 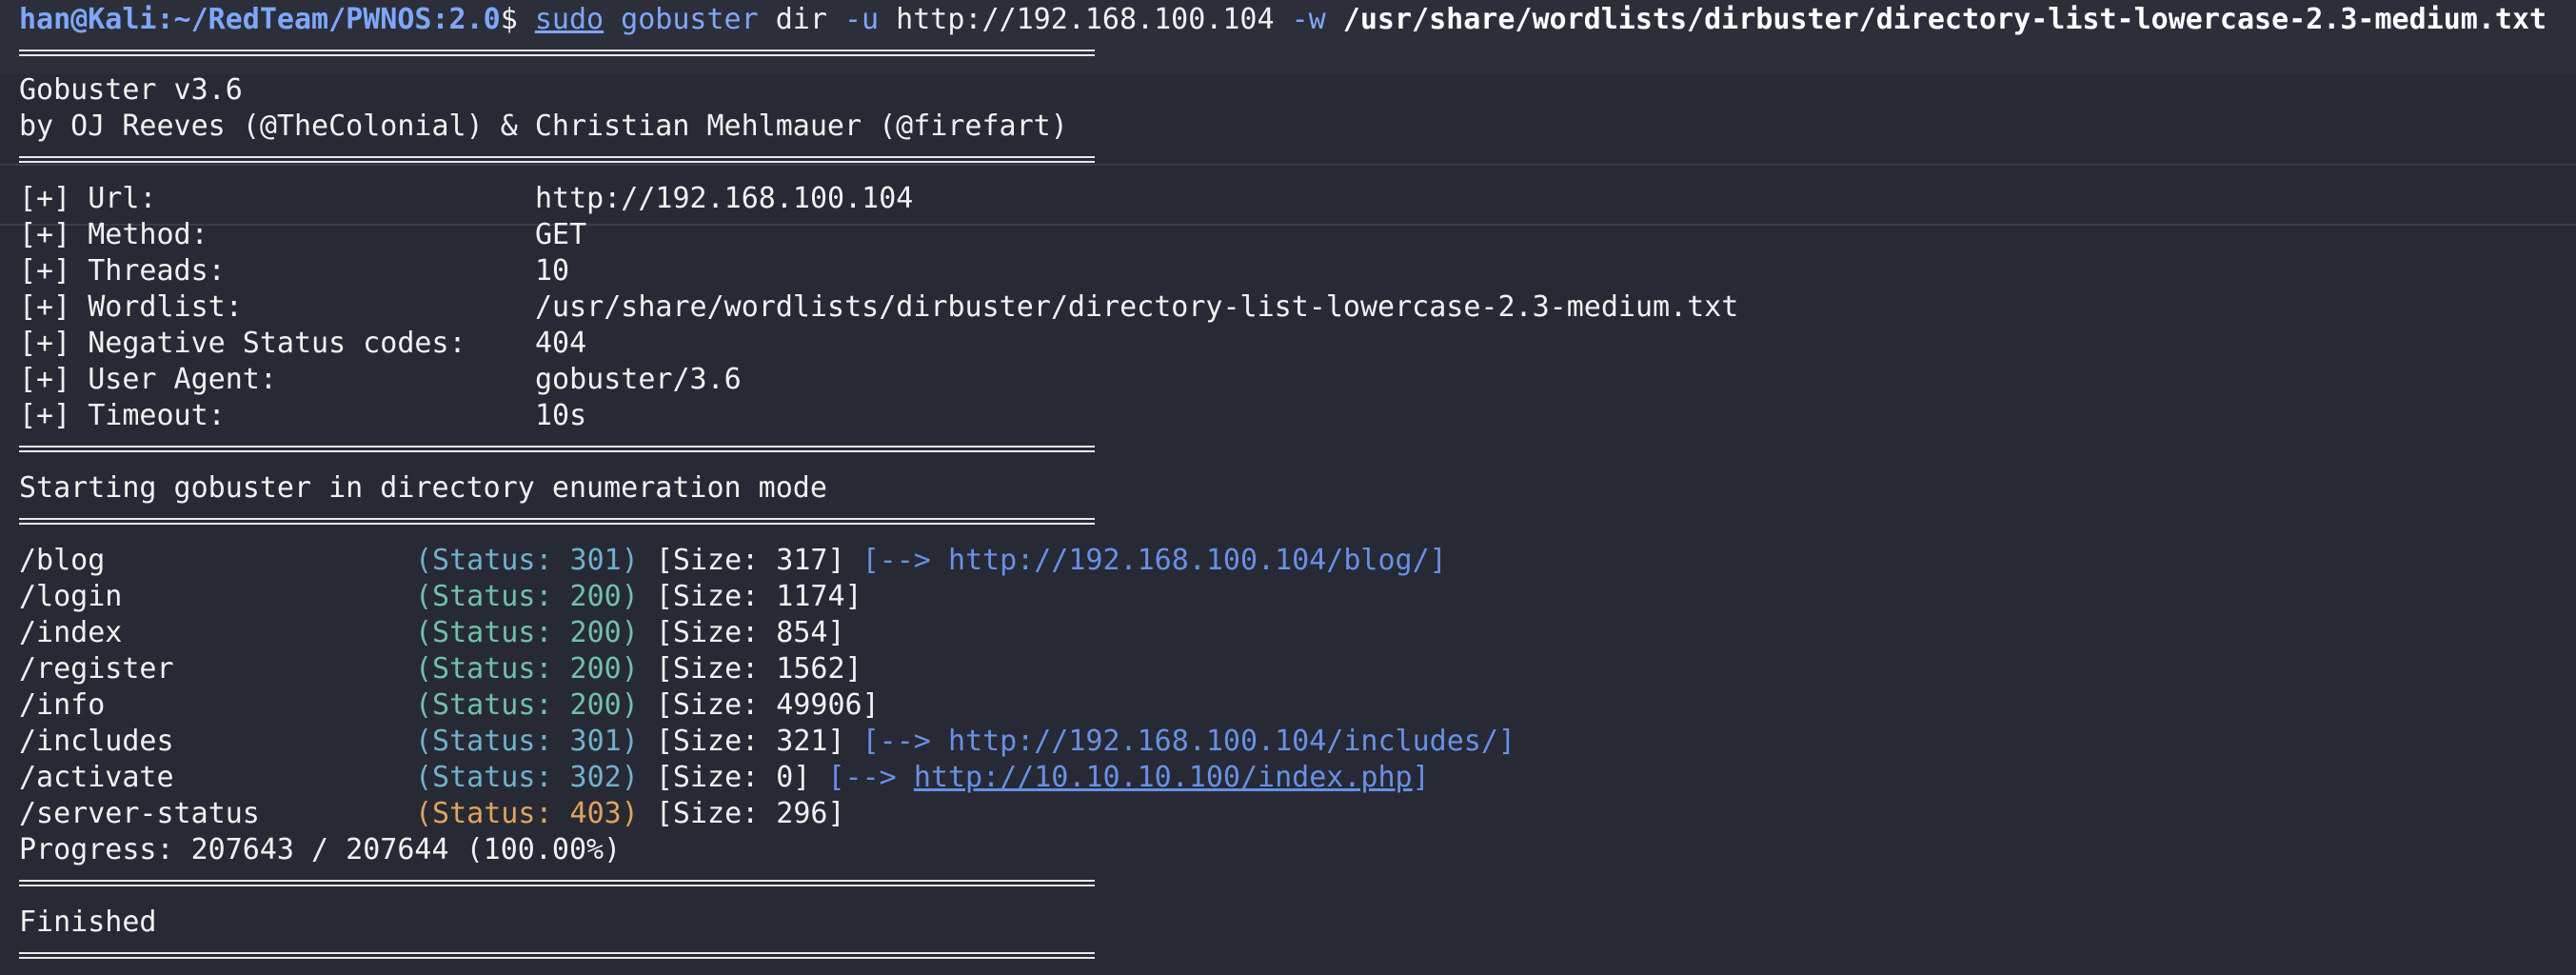 I want to click on config-label: [+] User Agent:, so click(x=148, y=379).